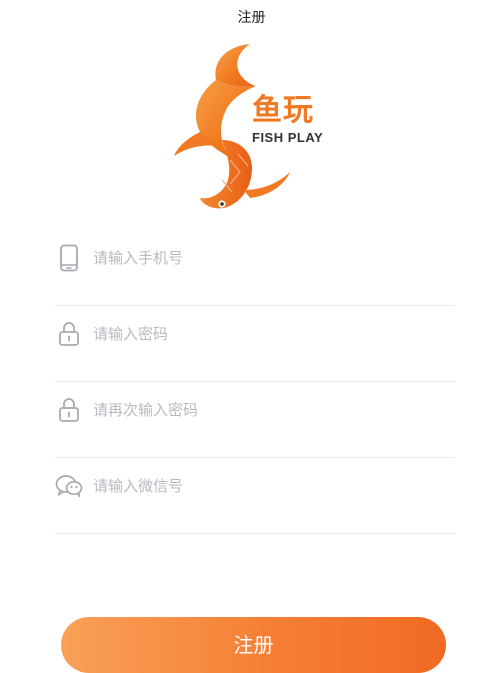 The image size is (503, 673). I want to click on phone-field, so click(255, 268).